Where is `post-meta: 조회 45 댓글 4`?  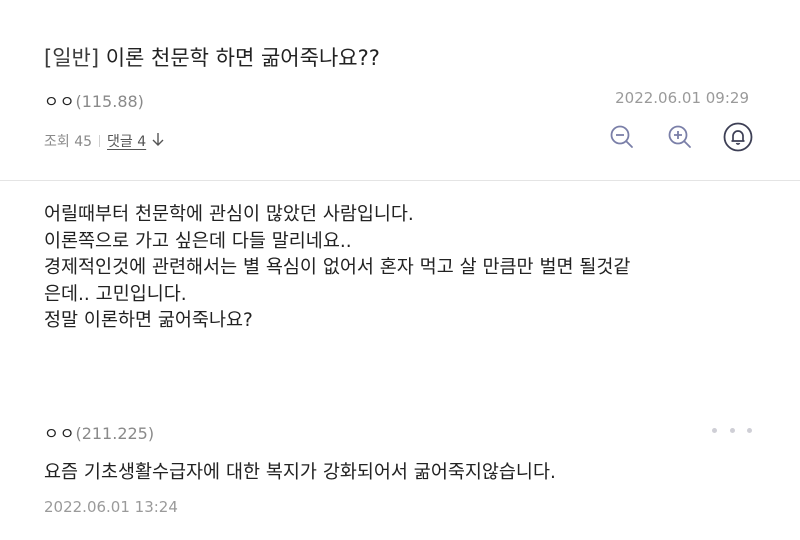
post-meta: 조회 45 댓글 4 is located at coordinates (104, 141).